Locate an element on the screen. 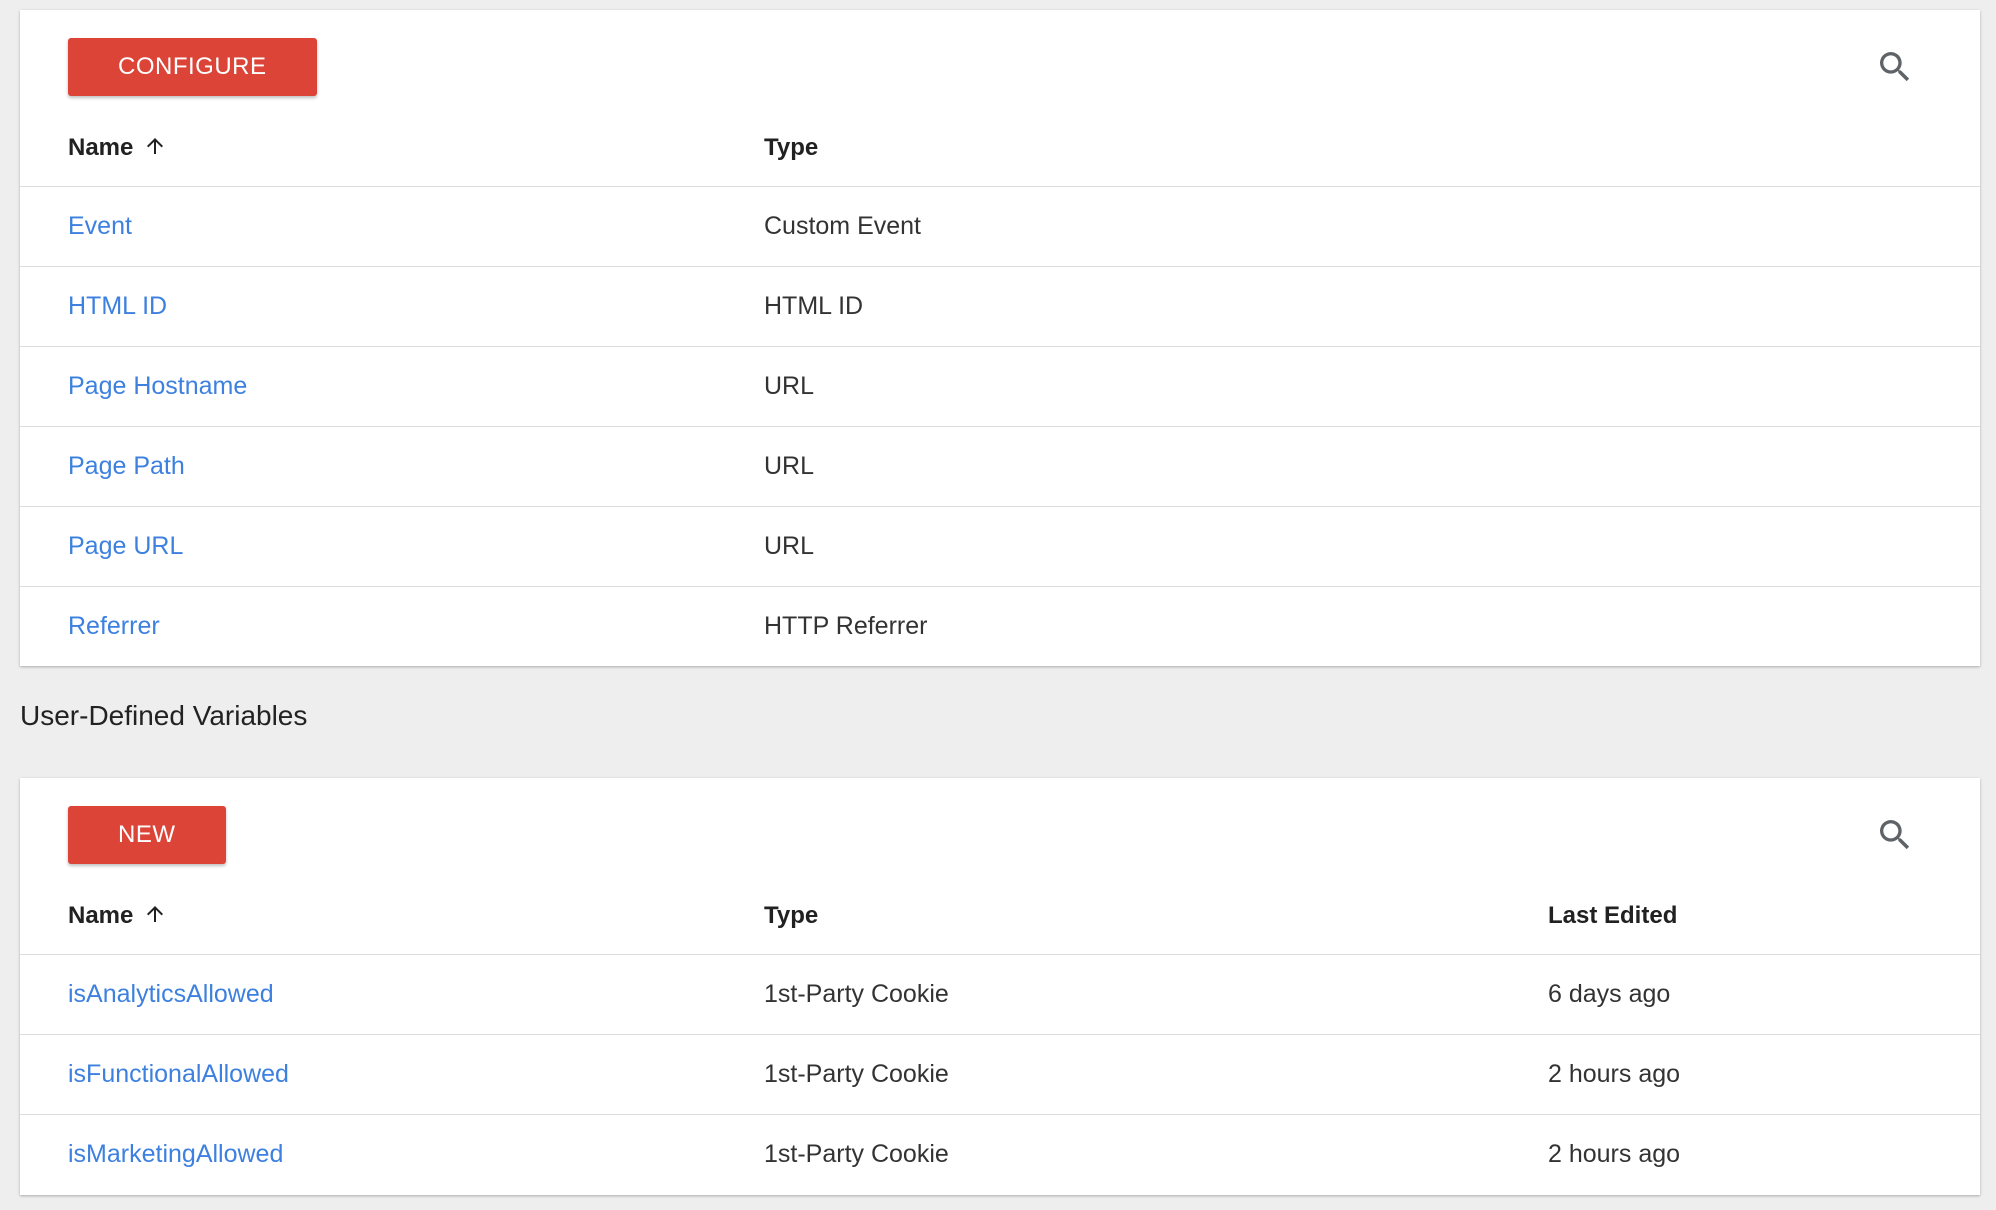  variable-link: Event is located at coordinates (100, 226).